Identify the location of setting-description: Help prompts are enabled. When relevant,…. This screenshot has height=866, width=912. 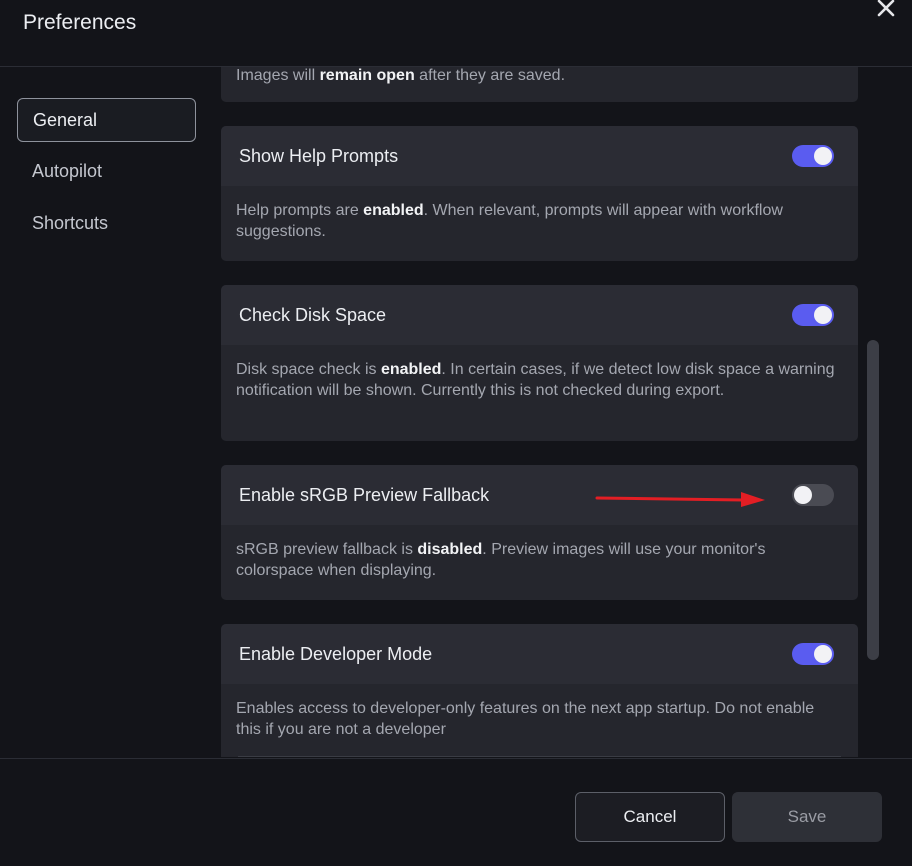
(509, 221).